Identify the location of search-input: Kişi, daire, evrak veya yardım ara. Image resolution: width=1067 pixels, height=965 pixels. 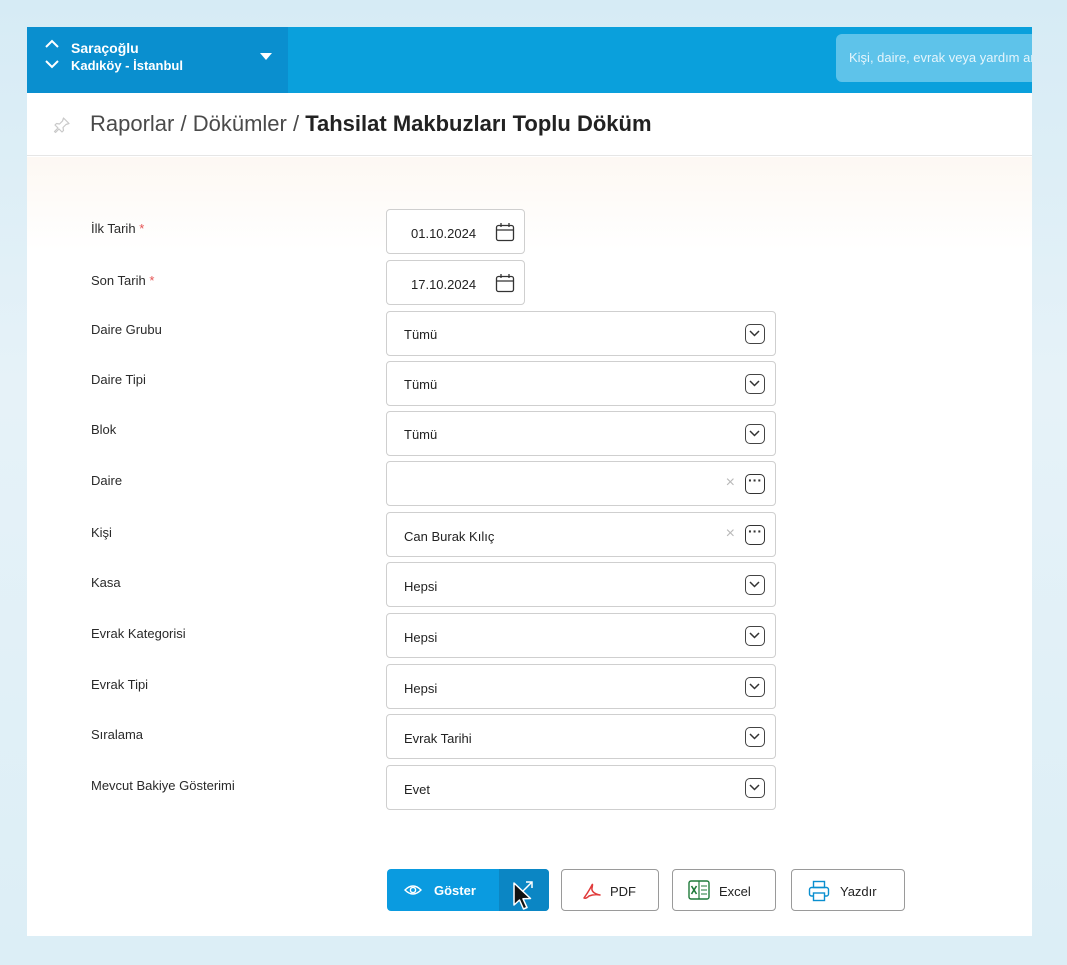
(934, 58).